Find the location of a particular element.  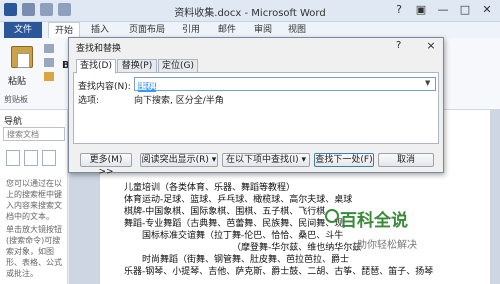

tab-references: 引用 is located at coordinates (191, 30).